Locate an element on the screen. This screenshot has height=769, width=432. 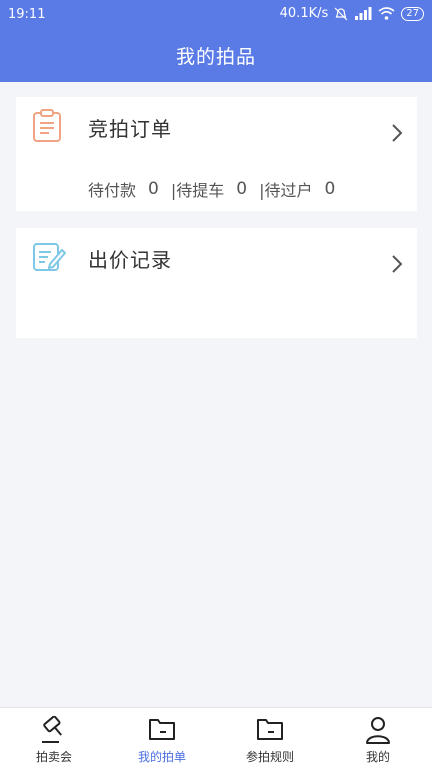
tab-auction-label: 拍卖会 is located at coordinates (53, 757).